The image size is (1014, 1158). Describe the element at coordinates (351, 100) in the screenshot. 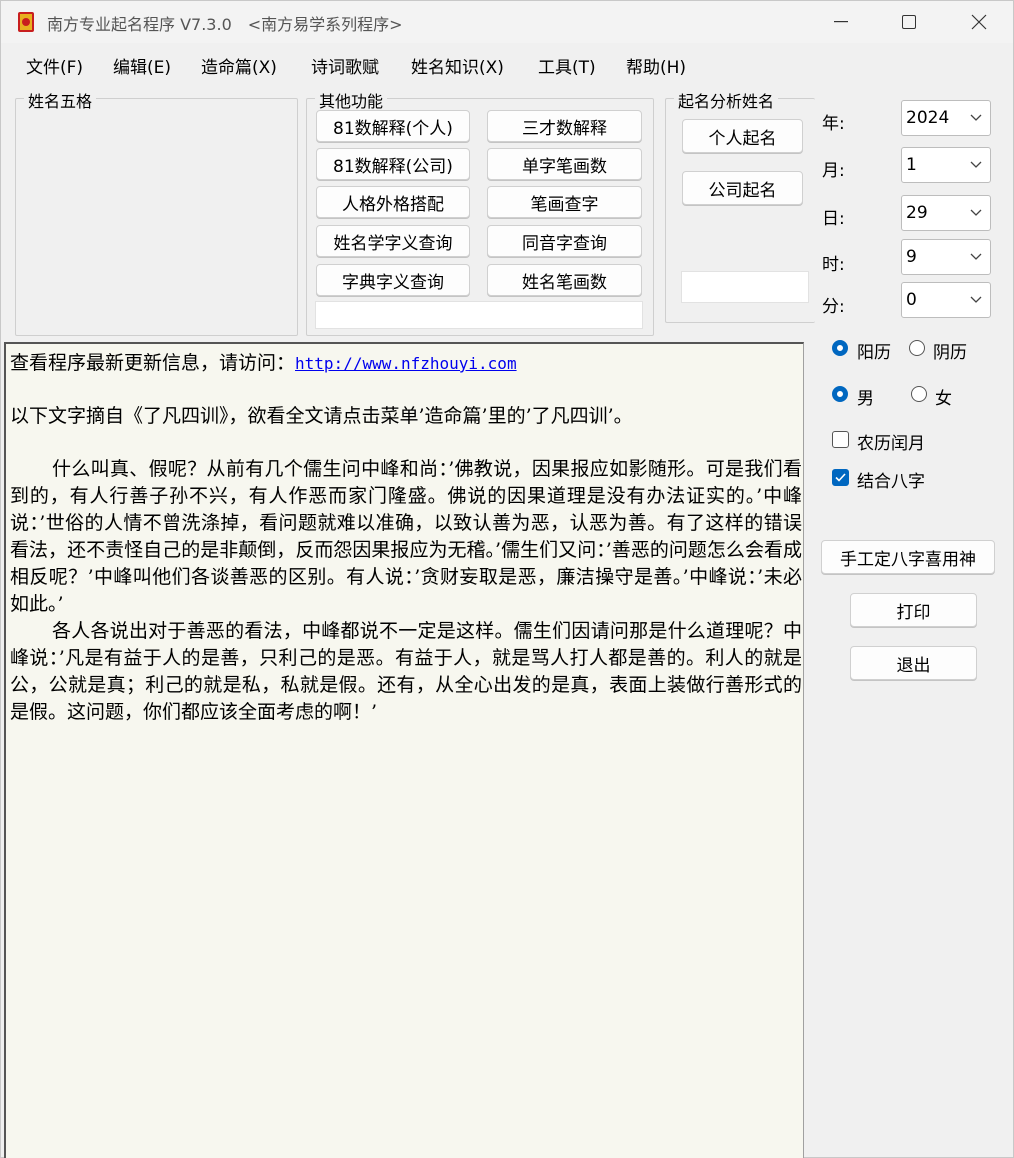

I see `group-other-functions-label: 其他功能` at that location.